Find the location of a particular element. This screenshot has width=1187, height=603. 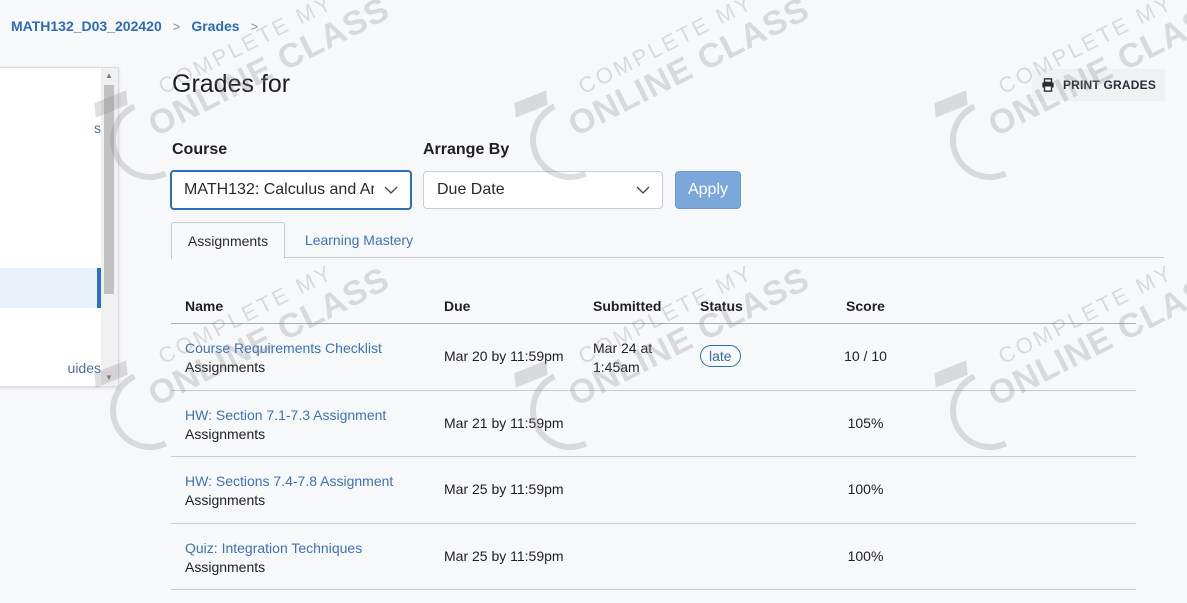

breadcrumb-grades-link: Grades is located at coordinates (215, 26).